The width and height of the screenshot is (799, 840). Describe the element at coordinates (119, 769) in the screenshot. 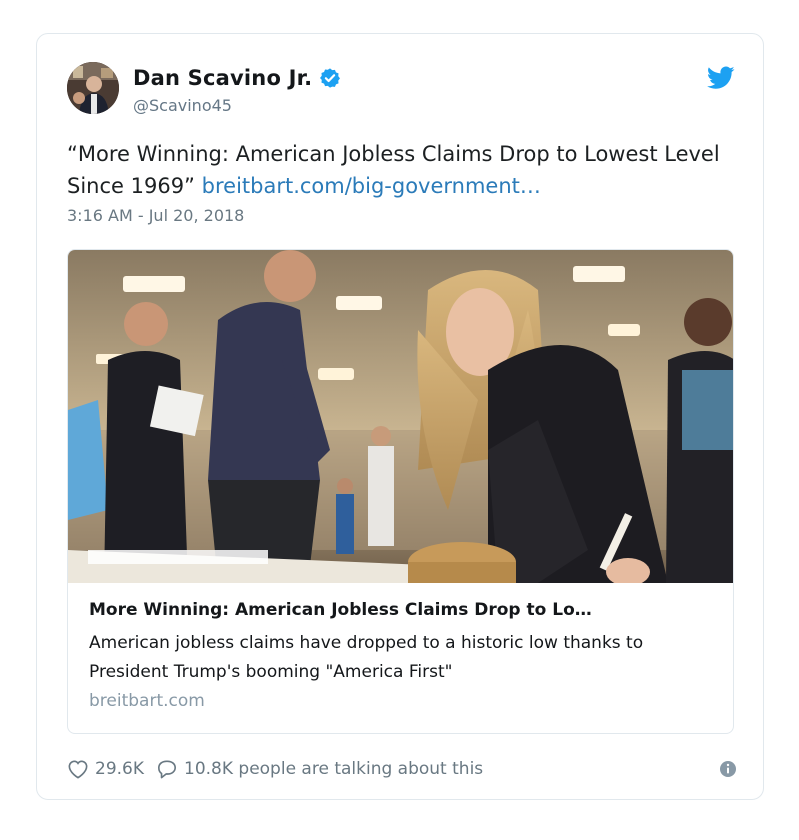

I see `like-count: 29.6K` at that location.